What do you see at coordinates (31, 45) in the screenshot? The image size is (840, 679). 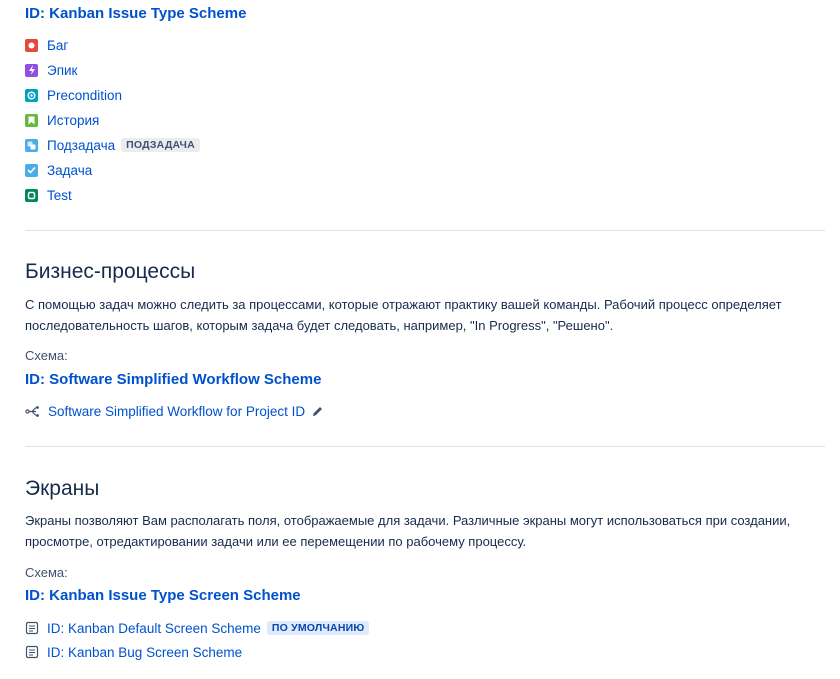 I see `bug-icon` at bounding box center [31, 45].